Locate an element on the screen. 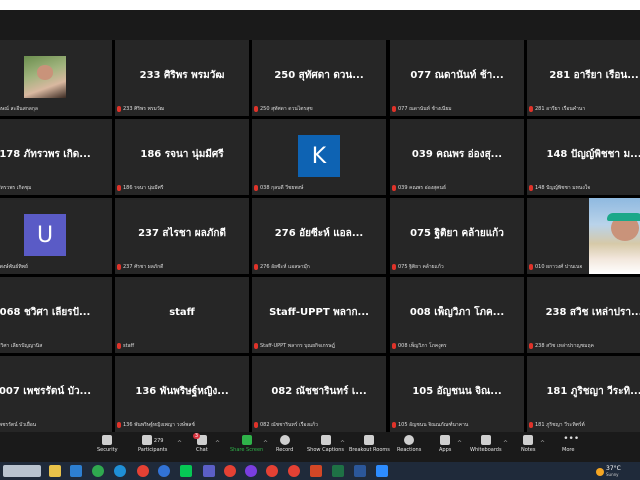 Image resolution: width=640 pixels, height=480 pixels. mail-icon is located at coordinates (76, 471).